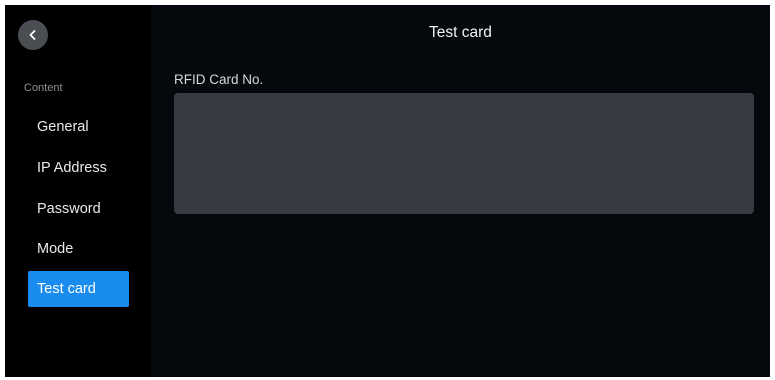  I want to click on rfid-card-label: RFID Card No., so click(219, 79).